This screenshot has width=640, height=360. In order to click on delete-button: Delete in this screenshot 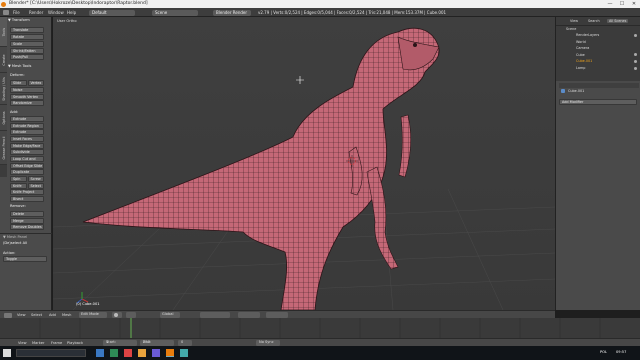, I will do `click(27, 214)`.